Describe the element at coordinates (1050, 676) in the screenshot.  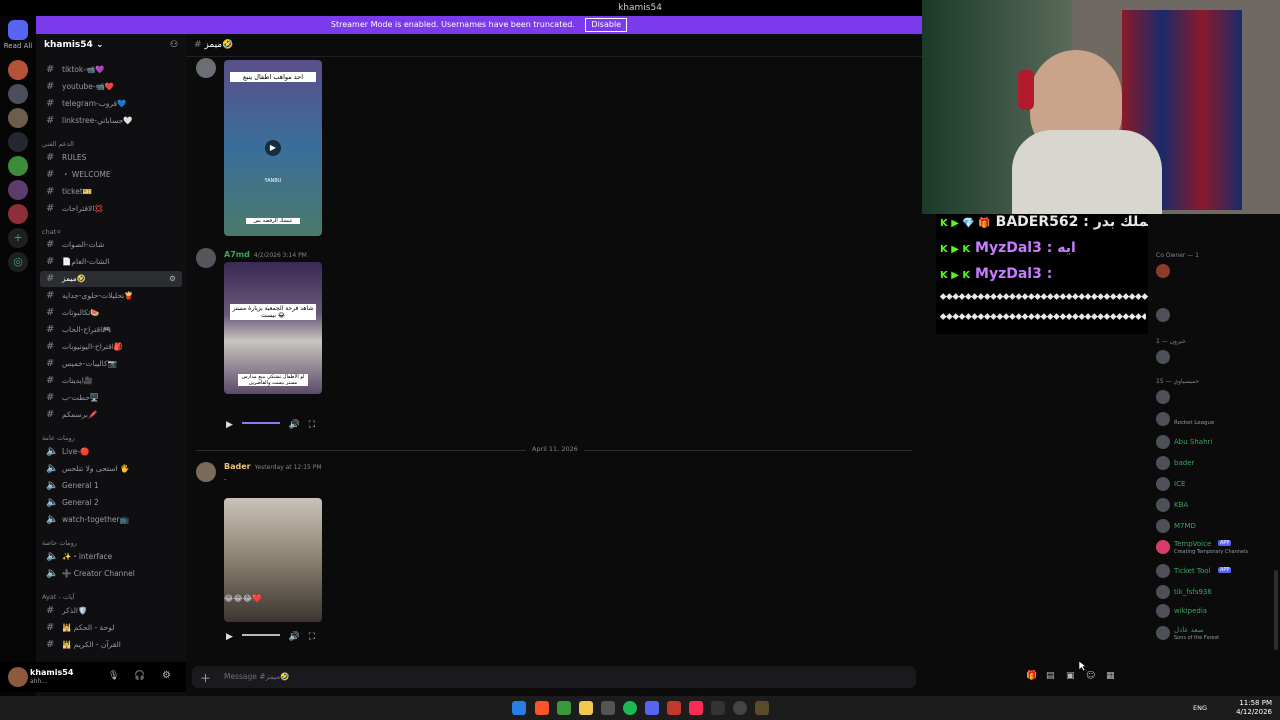
I see `gif-icon: ▤` at that location.